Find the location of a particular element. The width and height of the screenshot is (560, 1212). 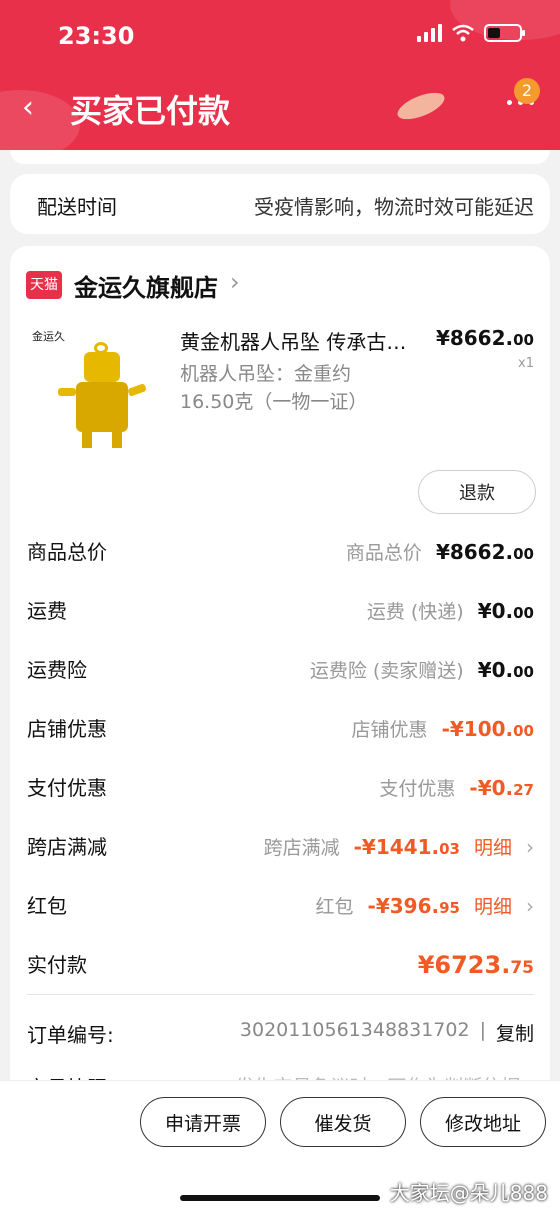

product-spec: 机器人吊坠：金重约16.50克（一物一证） is located at coordinates (274, 388).